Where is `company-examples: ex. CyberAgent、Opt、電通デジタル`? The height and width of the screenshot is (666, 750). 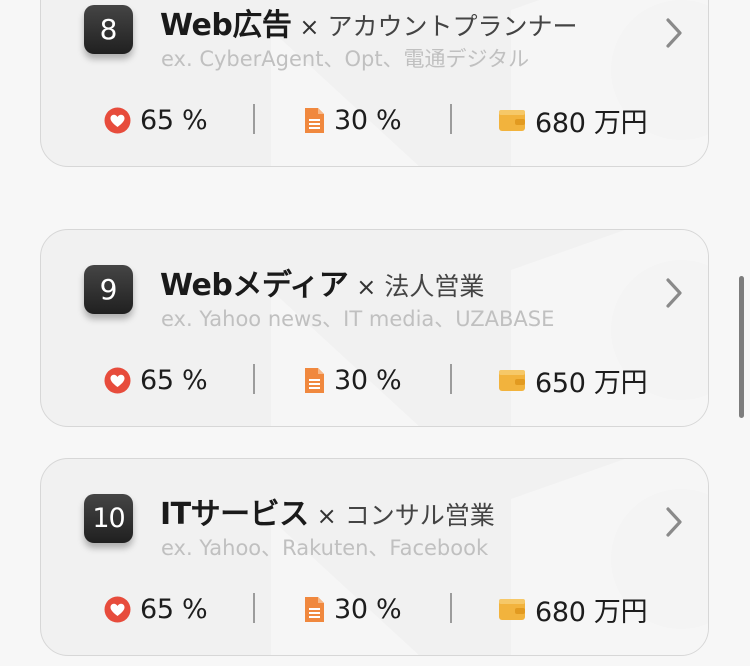
company-examples: ex. CyberAgent、Opt、電通デジタル is located at coordinates (345, 59).